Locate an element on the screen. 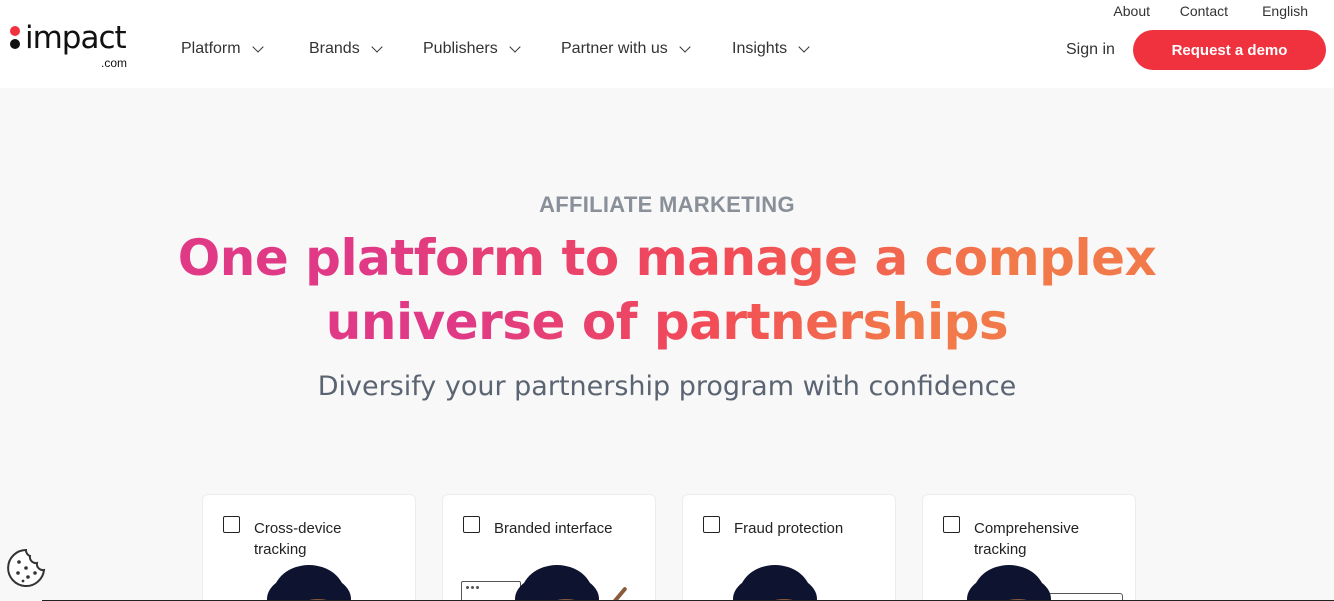 This screenshot has height=601, width=1334. logo-dot-black is located at coordinates (15, 44).